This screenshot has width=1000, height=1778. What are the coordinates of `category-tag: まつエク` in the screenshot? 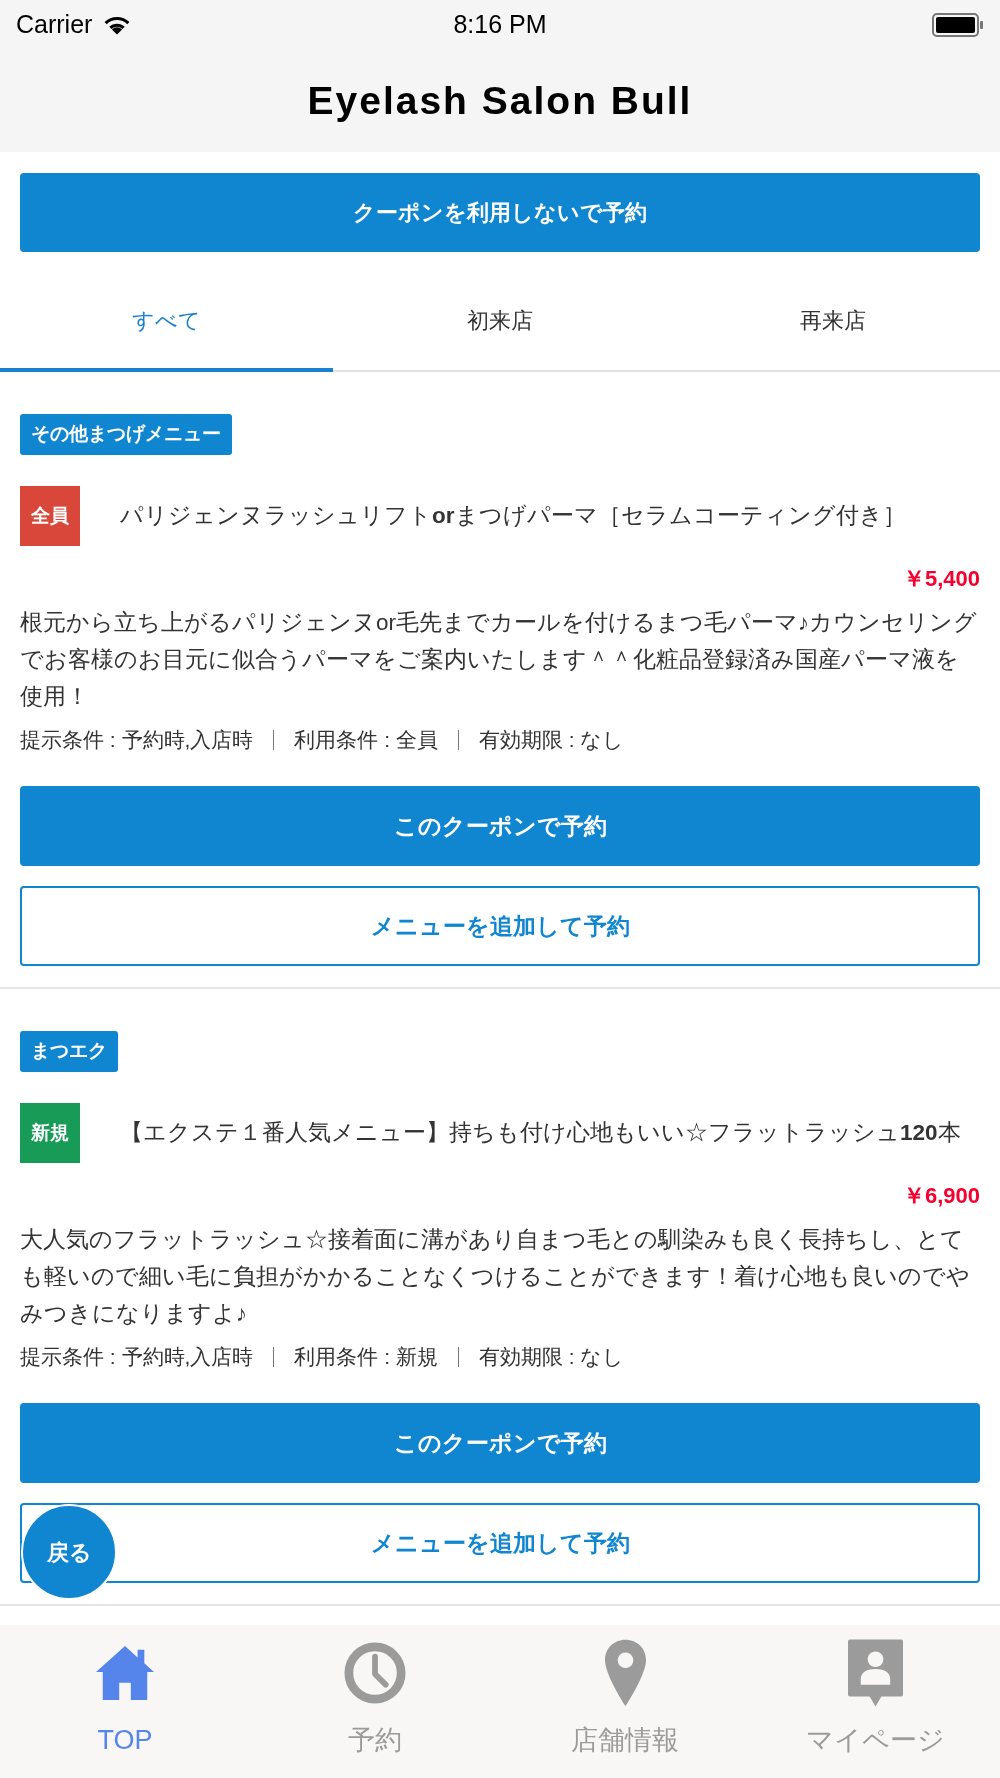 It's located at (69, 1051).